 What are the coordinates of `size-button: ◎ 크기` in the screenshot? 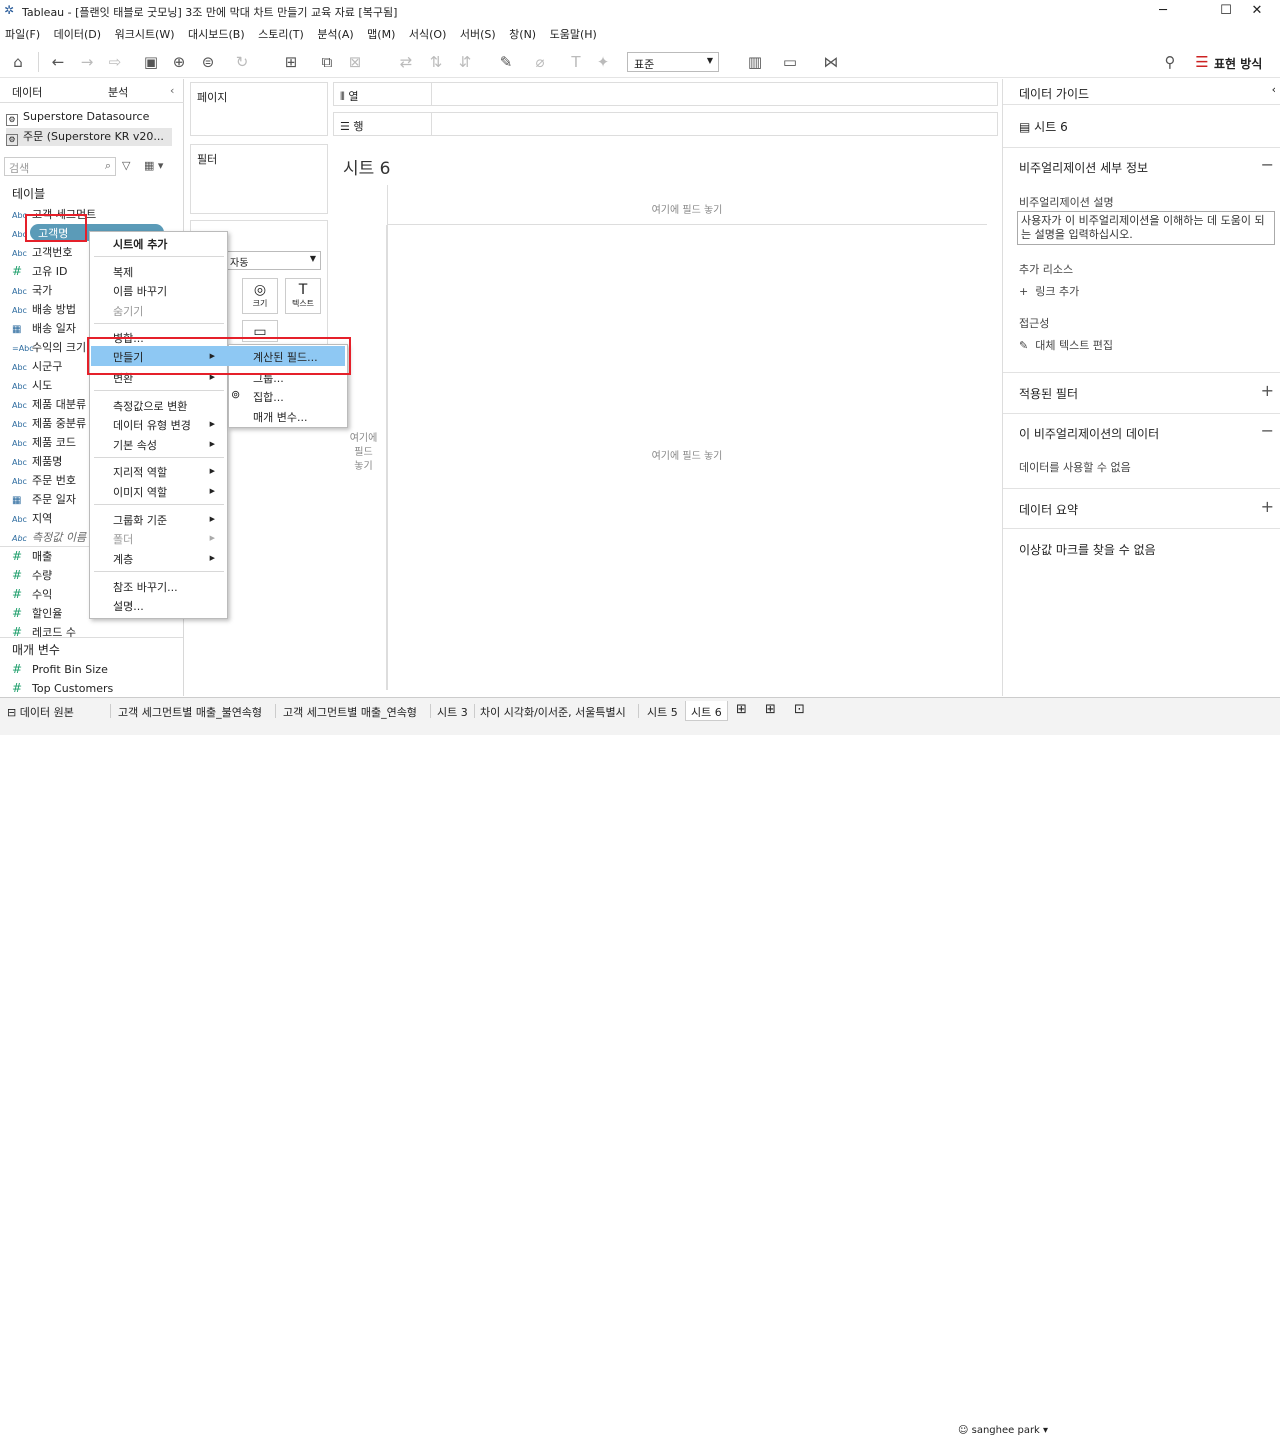 It's located at (260, 296).